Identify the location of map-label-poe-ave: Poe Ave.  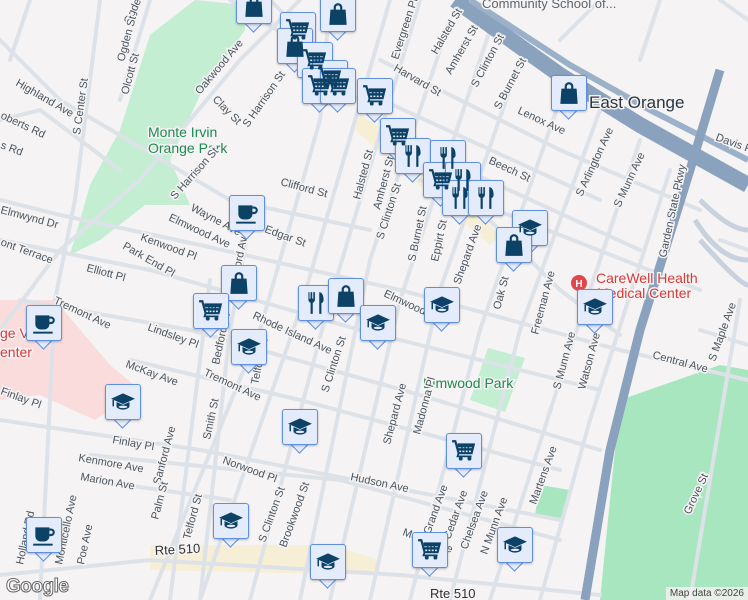
(85, 544).